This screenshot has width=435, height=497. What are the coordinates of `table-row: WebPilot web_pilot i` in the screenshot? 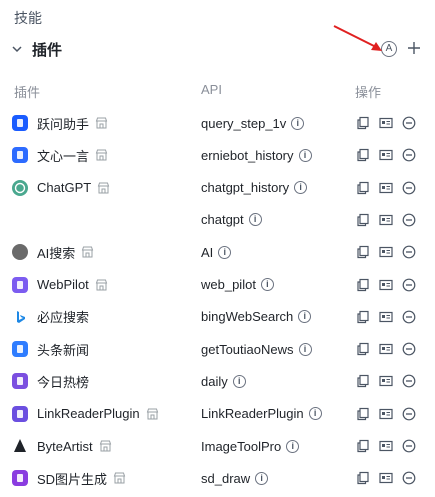 It's located at (217, 285).